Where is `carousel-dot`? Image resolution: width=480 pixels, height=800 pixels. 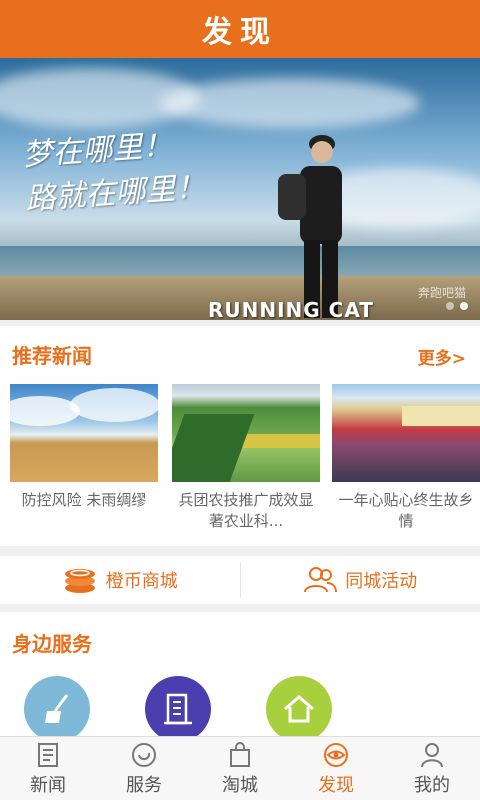
carousel-dot is located at coordinates (450, 306).